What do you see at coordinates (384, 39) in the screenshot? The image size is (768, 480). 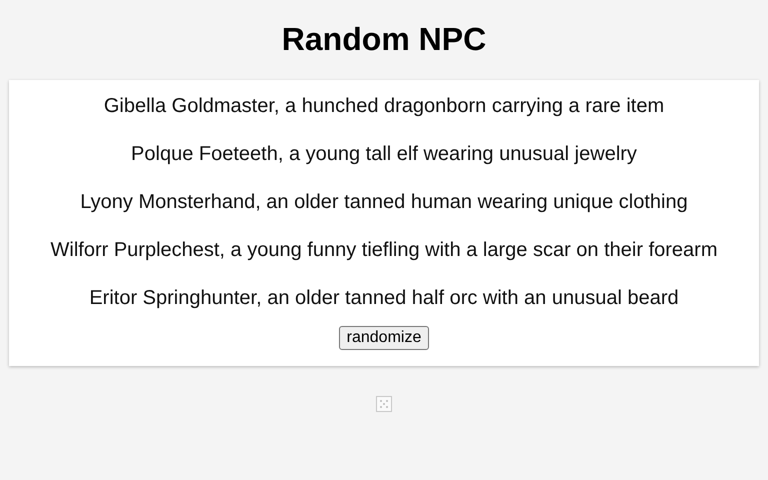 I see `page-title: Random NPC` at bounding box center [384, 39].